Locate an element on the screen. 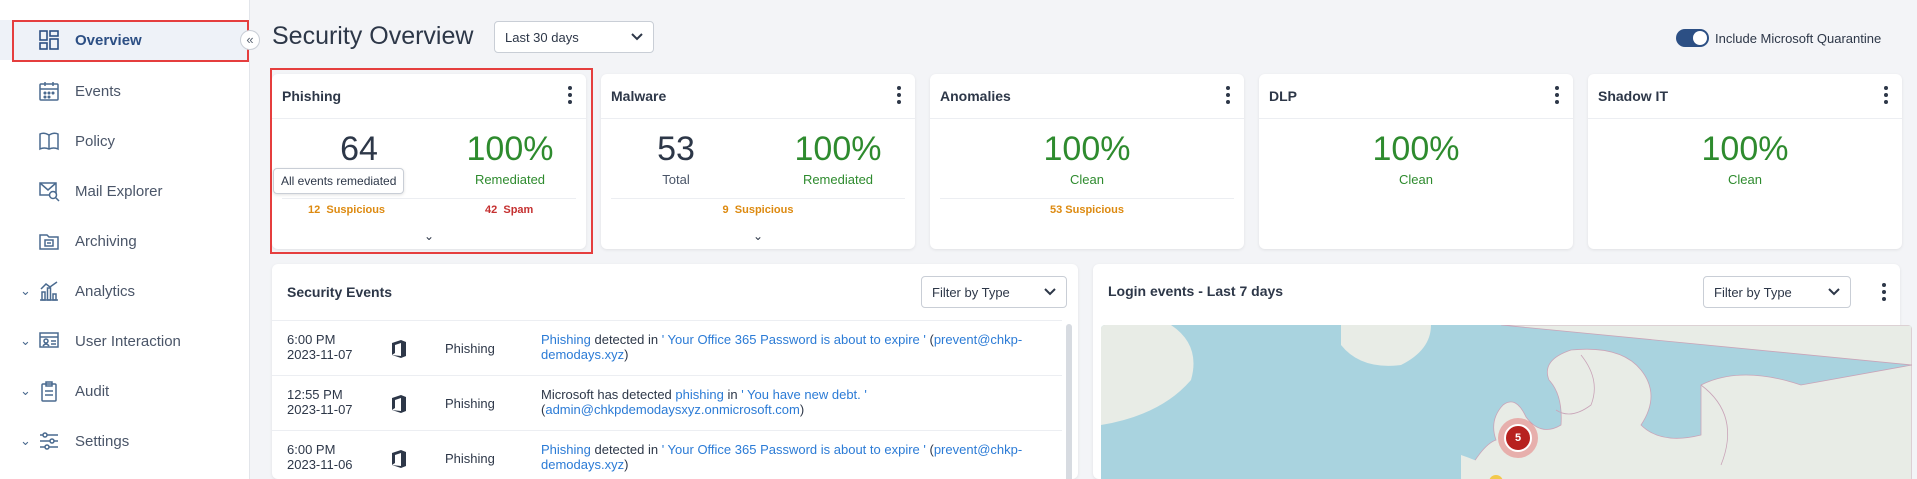 The width and height of the screenshot is (1917, 479). event-type-filter: Filter by Type is located at coordinates (994, 292).